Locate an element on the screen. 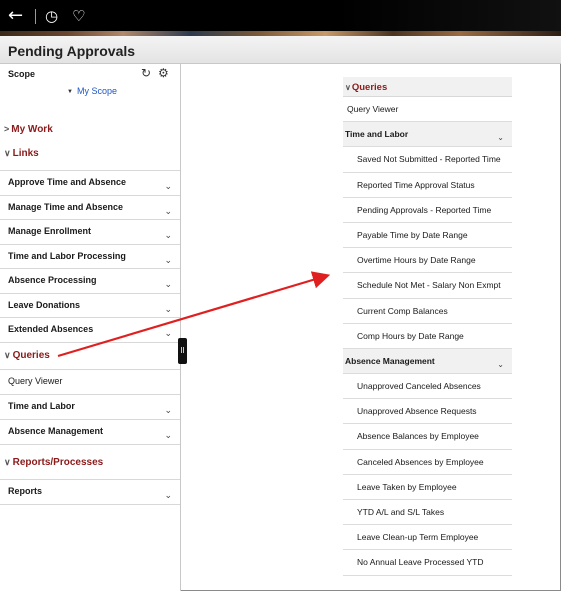 Image resolution: width=561 pixels, height=591 pixels. page-header: Pending Approvals is located at coordinates (280, 50).